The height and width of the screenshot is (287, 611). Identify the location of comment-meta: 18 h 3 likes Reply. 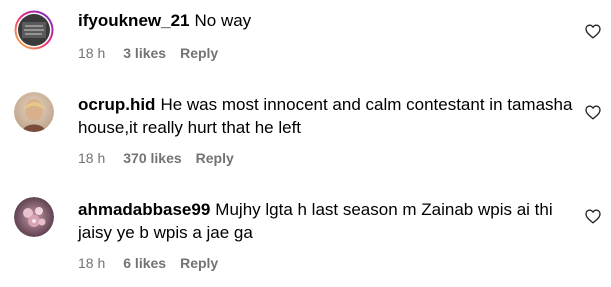
(148, 53).